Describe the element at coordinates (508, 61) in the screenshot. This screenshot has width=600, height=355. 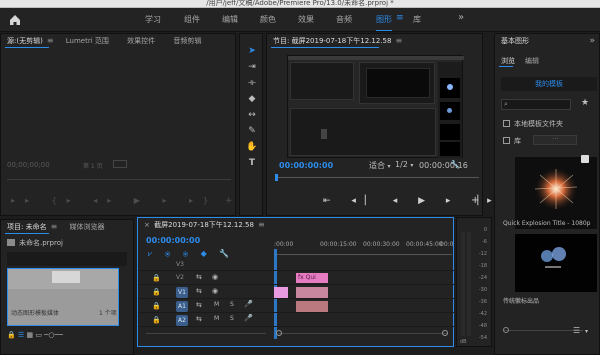
I see `tab-browse: 浏览` at that location.